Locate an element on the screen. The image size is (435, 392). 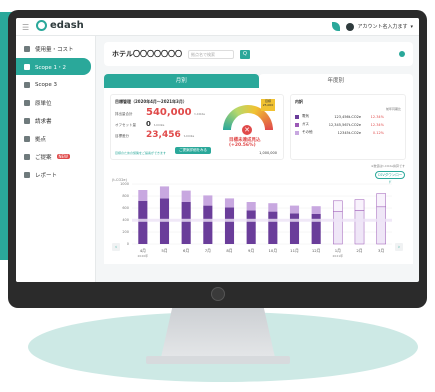
y-tick-label: 0 is located at coordinates (128, 244).